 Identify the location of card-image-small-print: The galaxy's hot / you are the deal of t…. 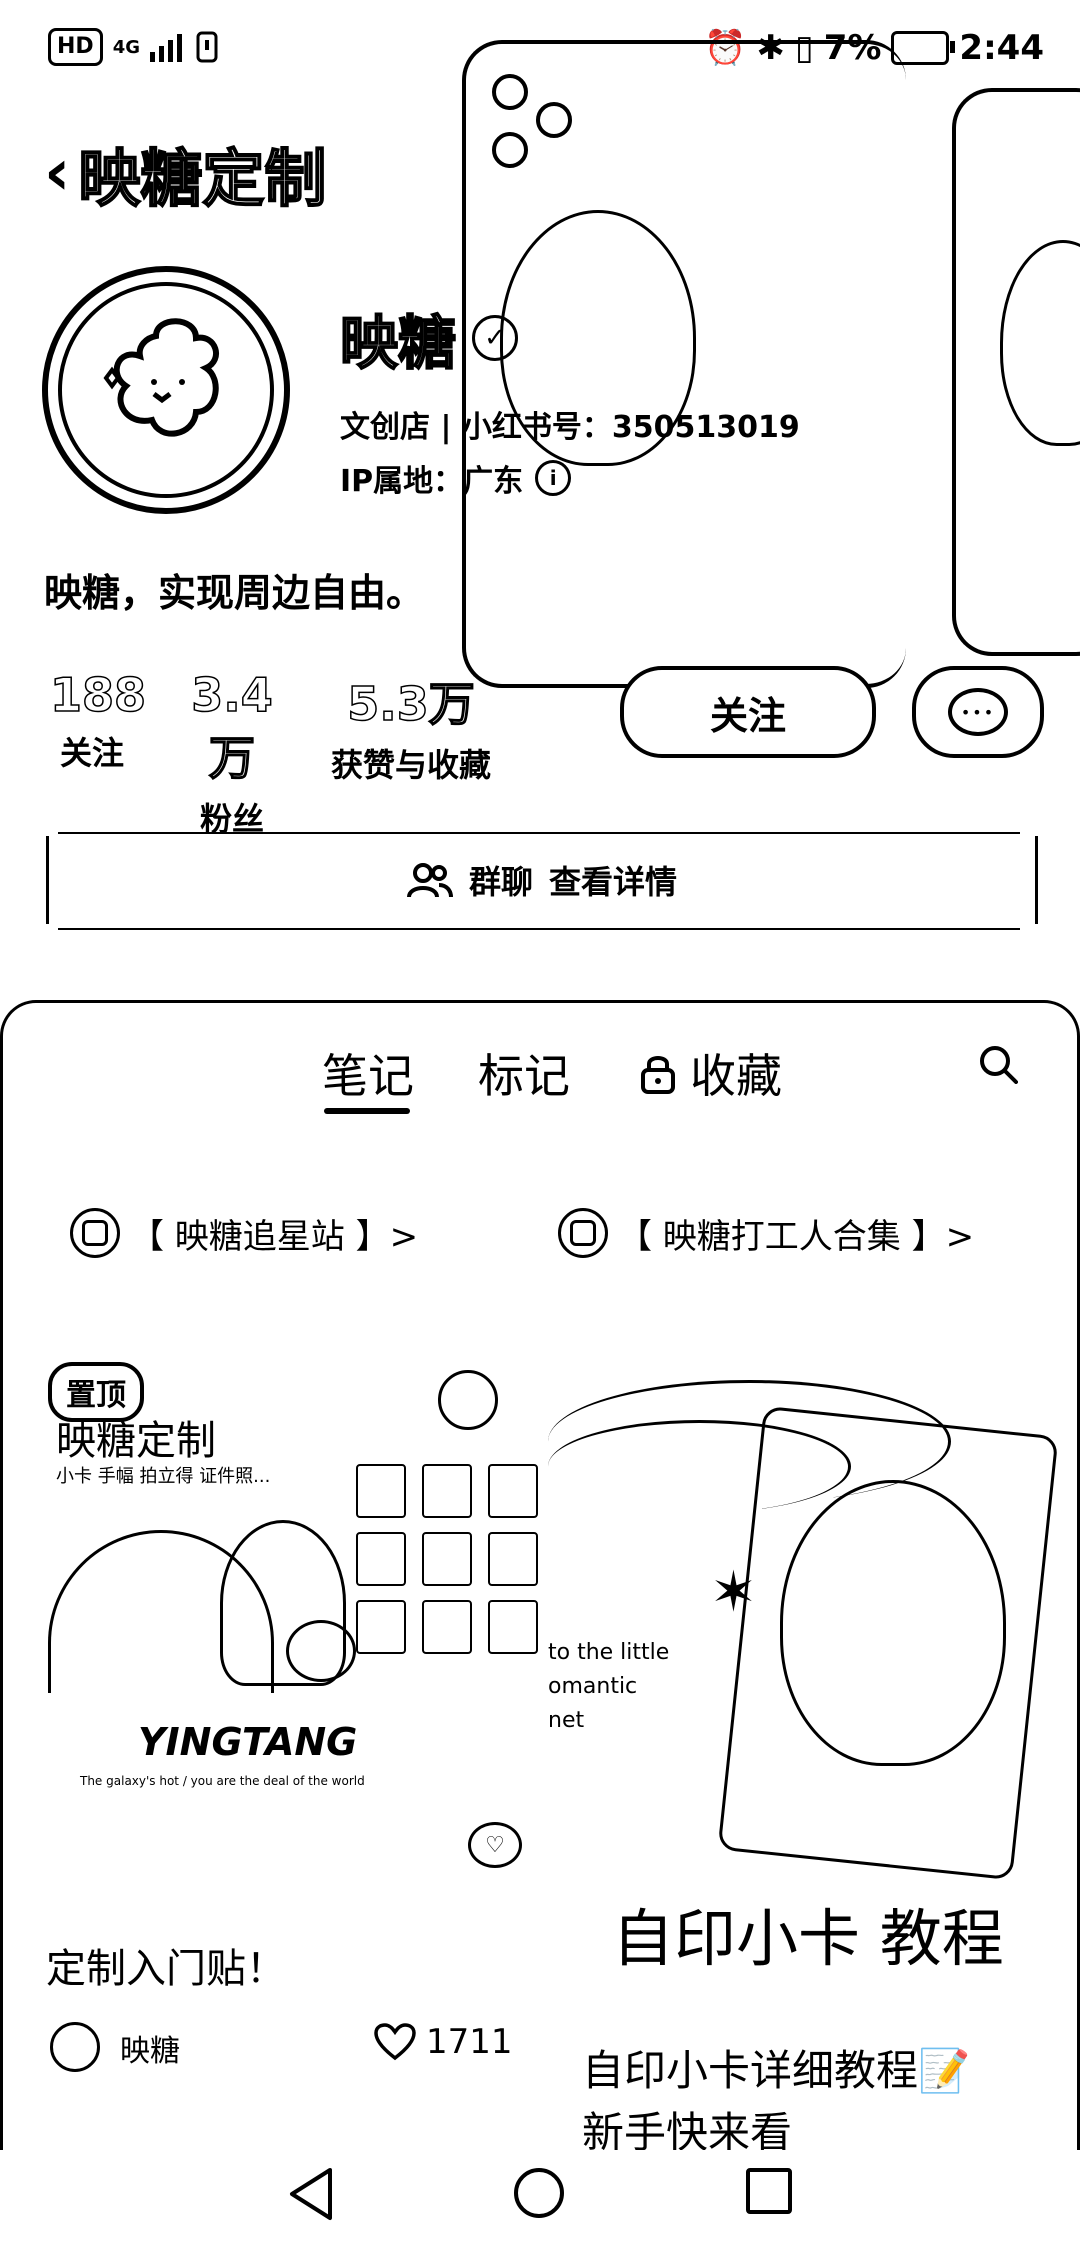
(222, 1781).